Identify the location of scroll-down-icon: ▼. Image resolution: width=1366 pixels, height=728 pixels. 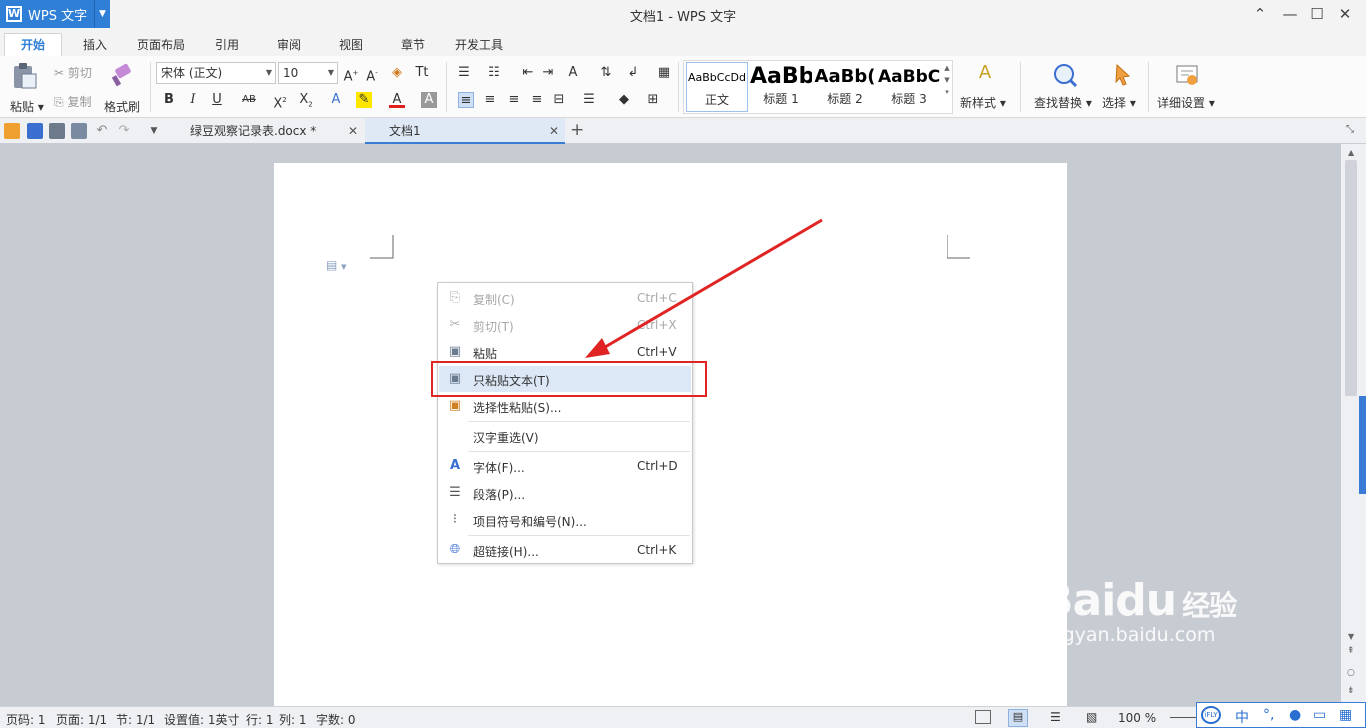
(1351, 636).